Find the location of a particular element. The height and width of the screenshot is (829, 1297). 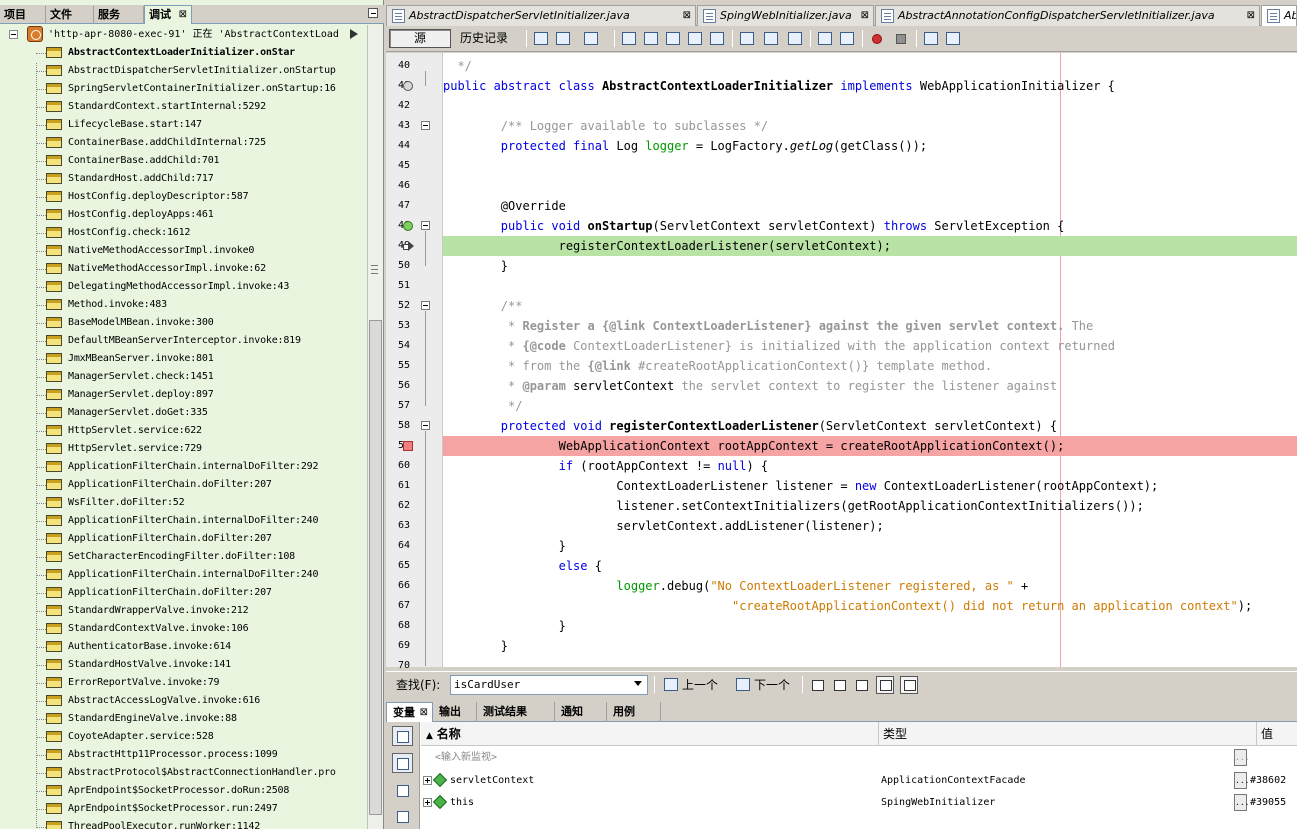

code-line: /** is located at coordinates (870, 306).